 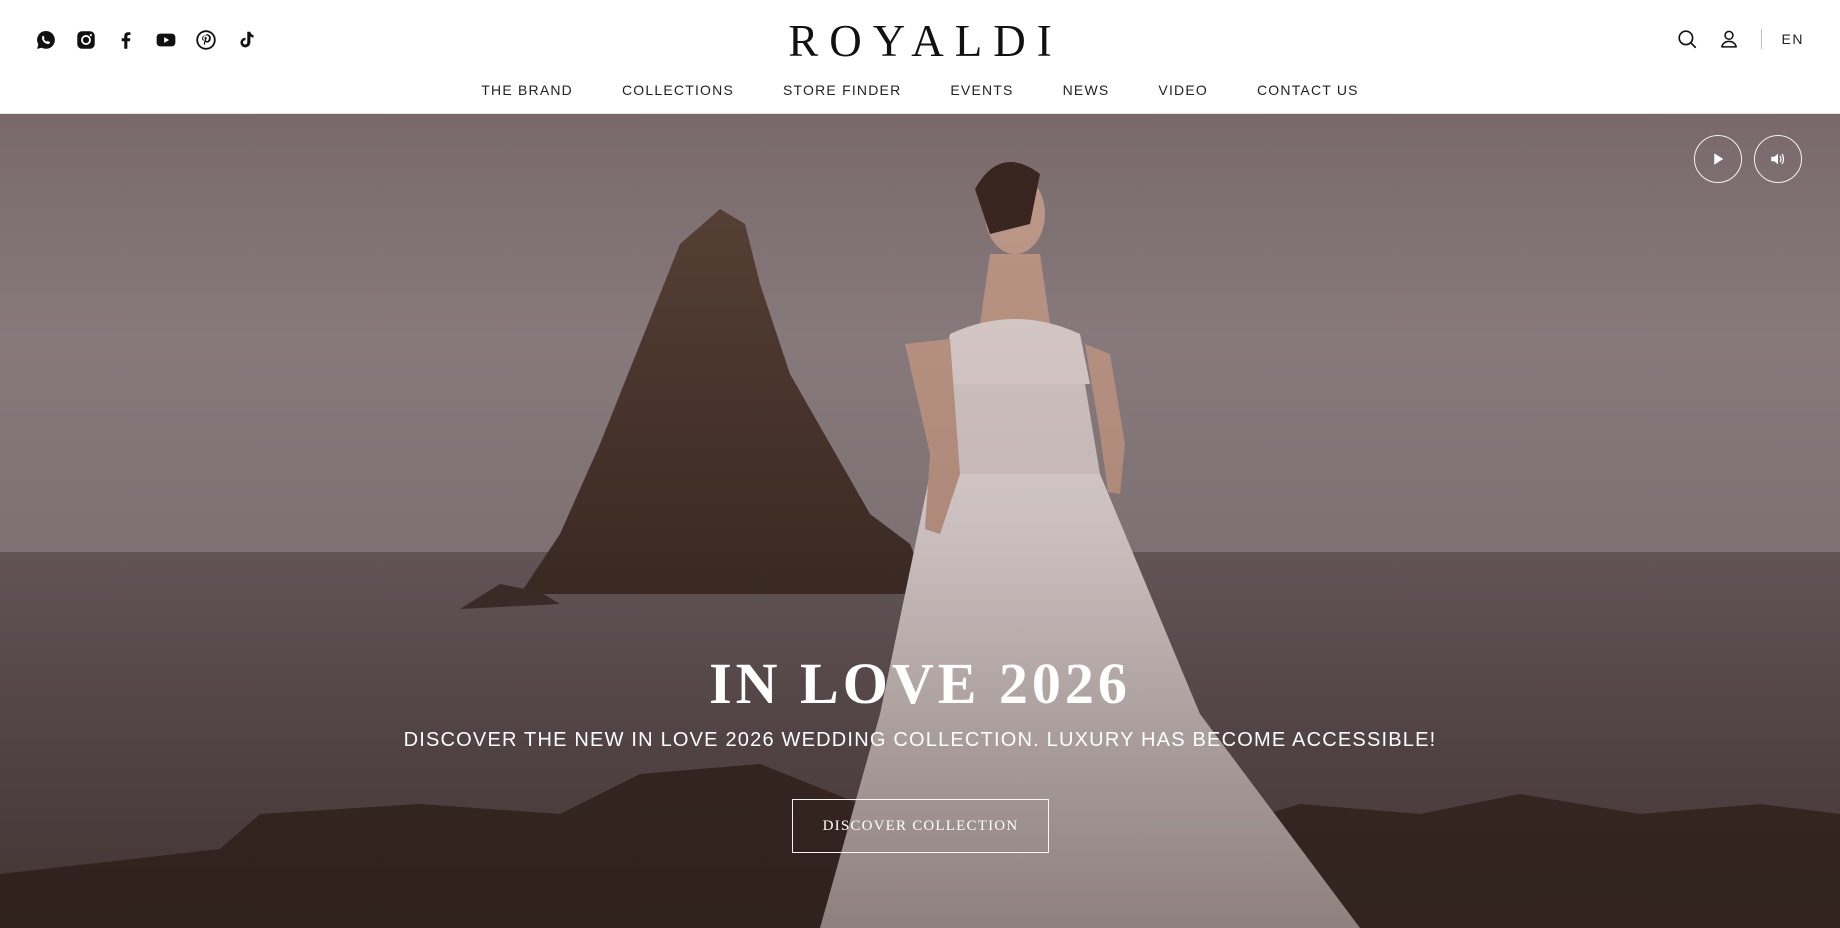 I want to click on play-button, so click(x=1718, y=159).